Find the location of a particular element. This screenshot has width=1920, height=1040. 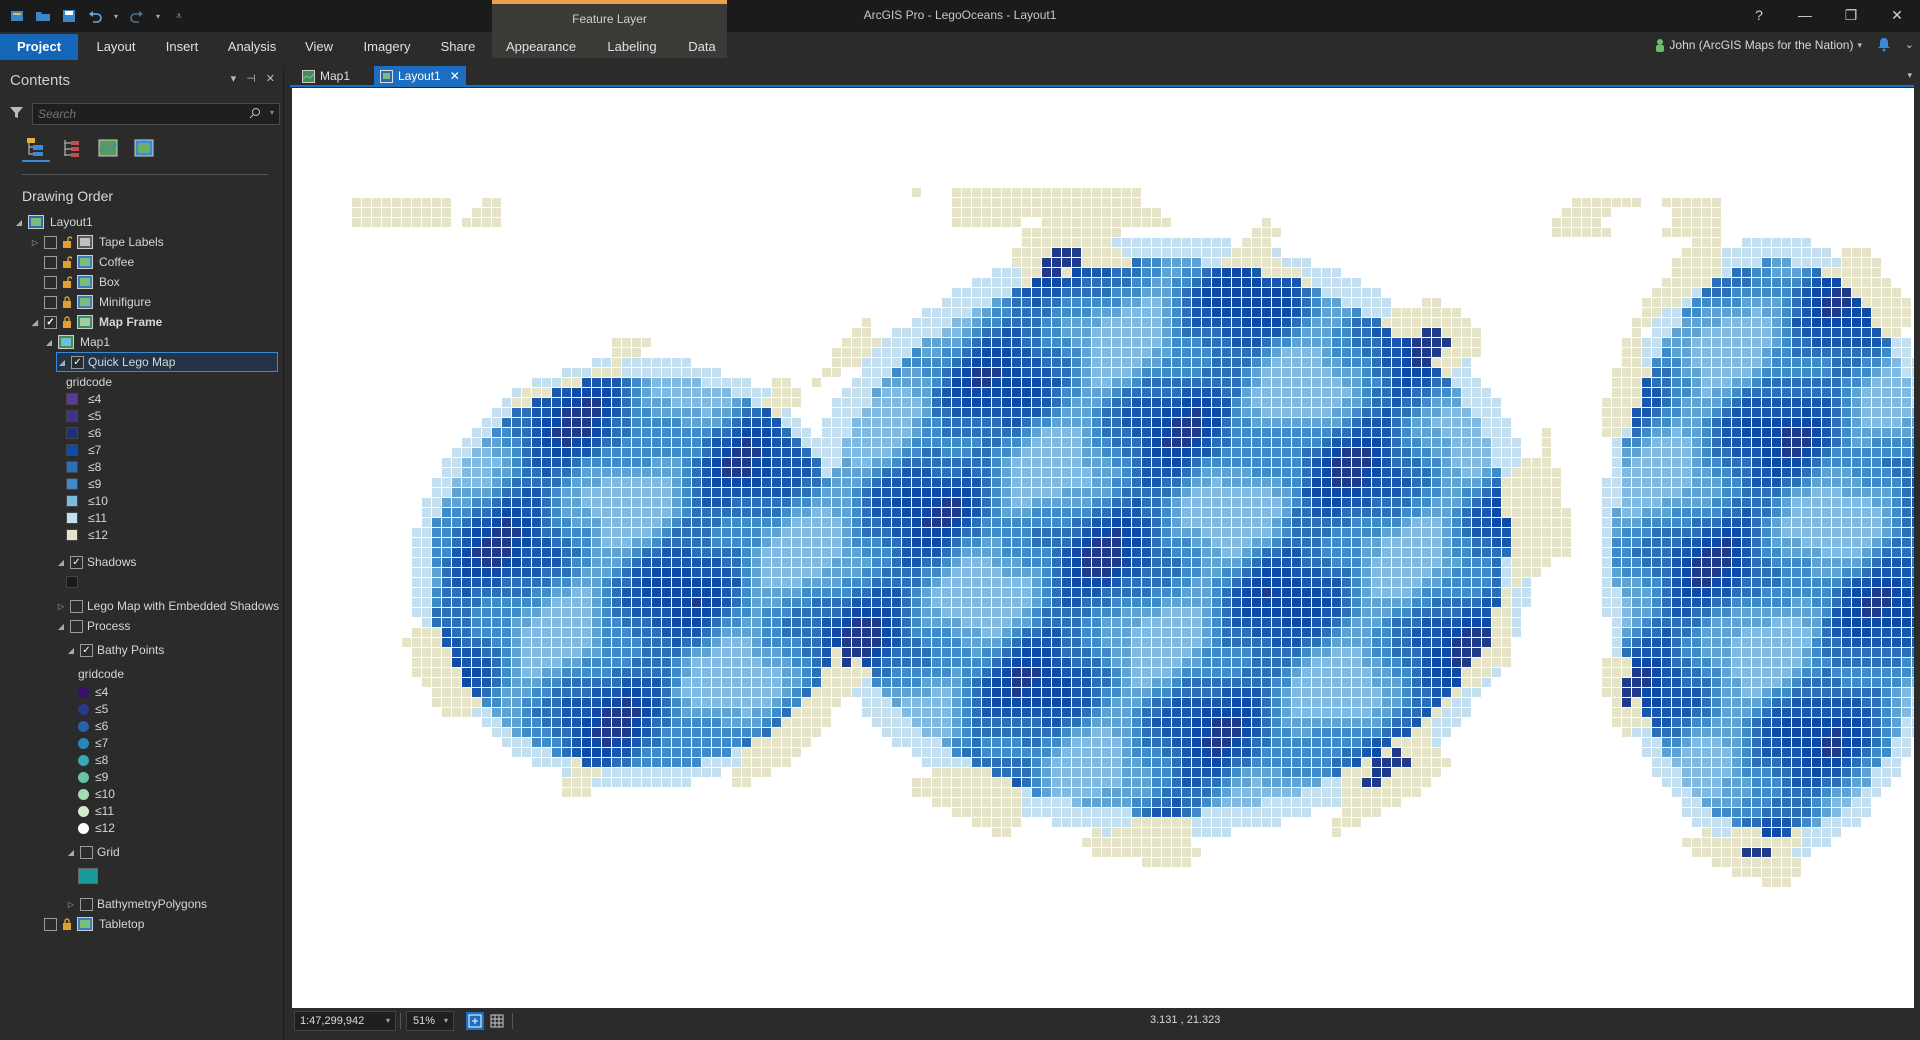

tab-share: Share is located at coordinates (458, 47).